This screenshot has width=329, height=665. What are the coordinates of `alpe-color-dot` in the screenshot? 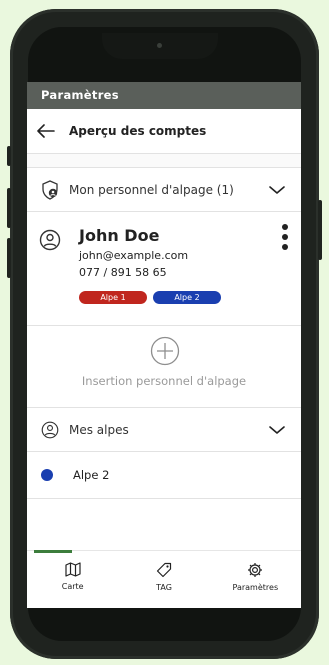 It's located at (47, 475).